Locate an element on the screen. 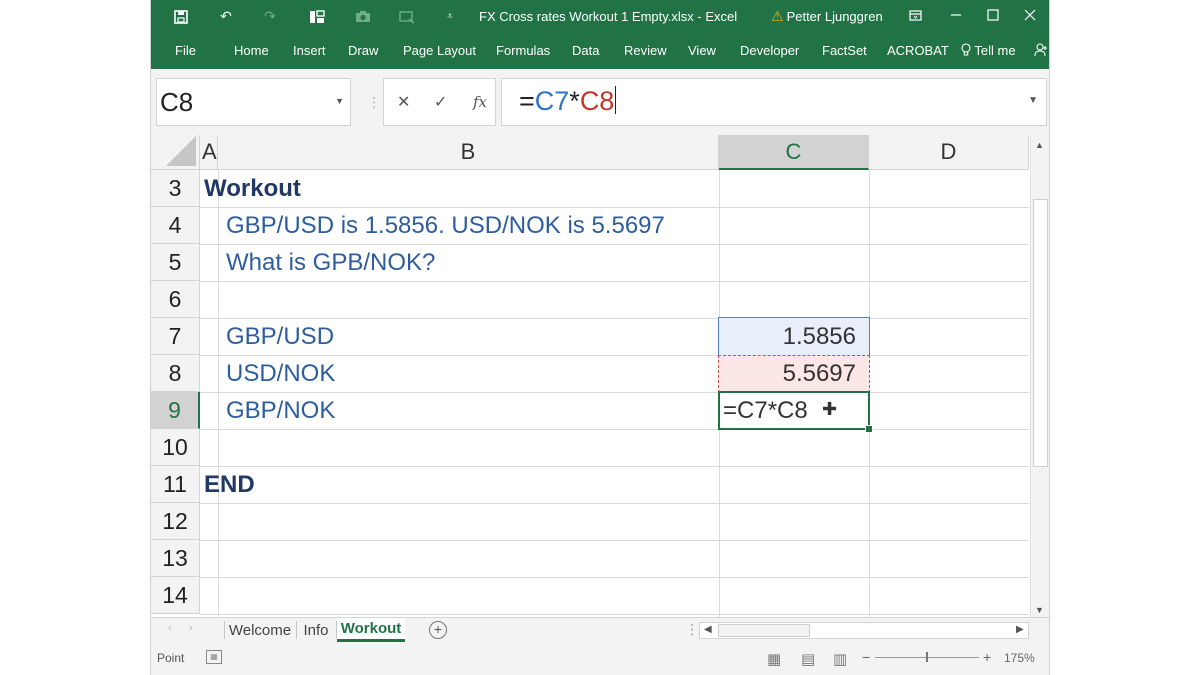 This screenshot has height=675, width=1200. tab-factset: FactSet is located at coordinates (844, 50).